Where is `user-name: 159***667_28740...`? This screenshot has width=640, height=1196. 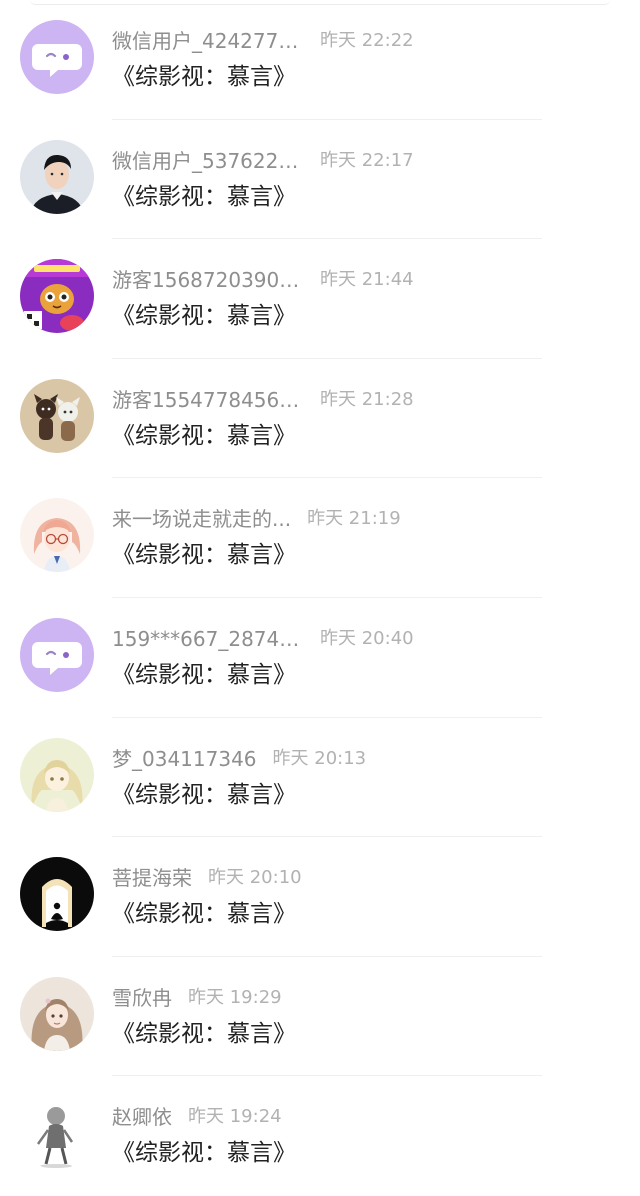 user-name: 159***667_28740... is located at coordinates (208, 639).